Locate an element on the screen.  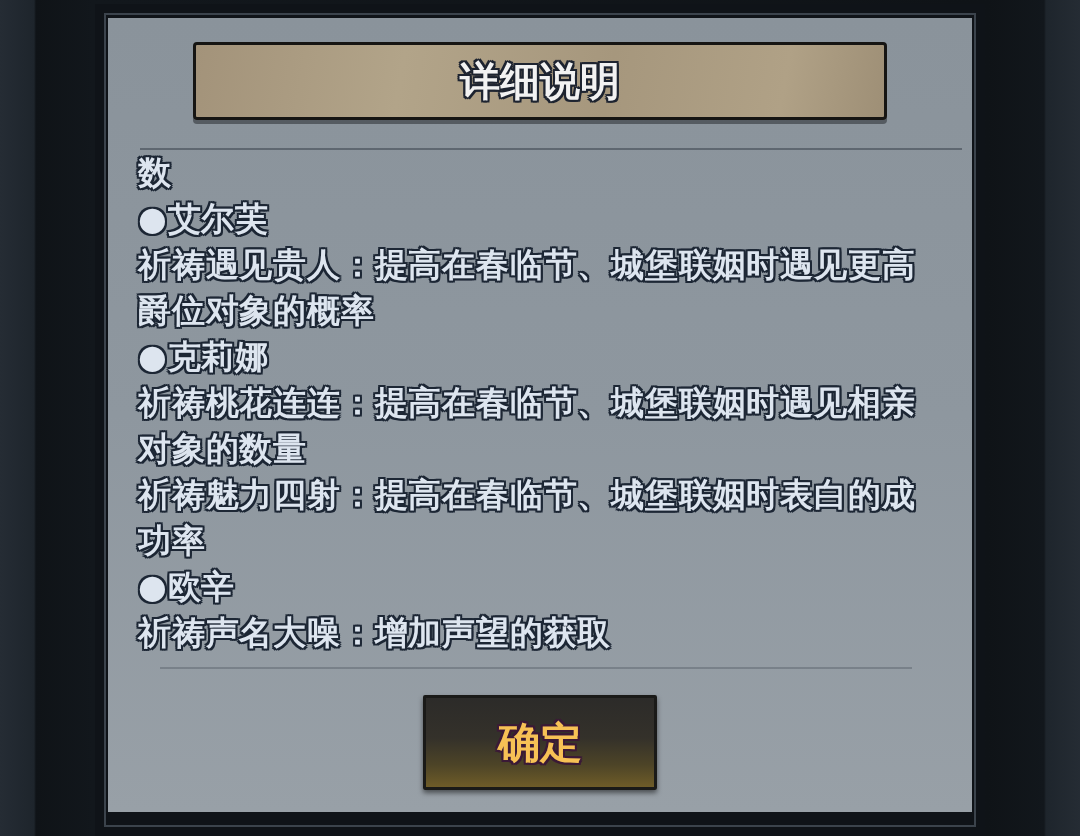
character-name: ●欧辛 is located at coordinates (187, 587).